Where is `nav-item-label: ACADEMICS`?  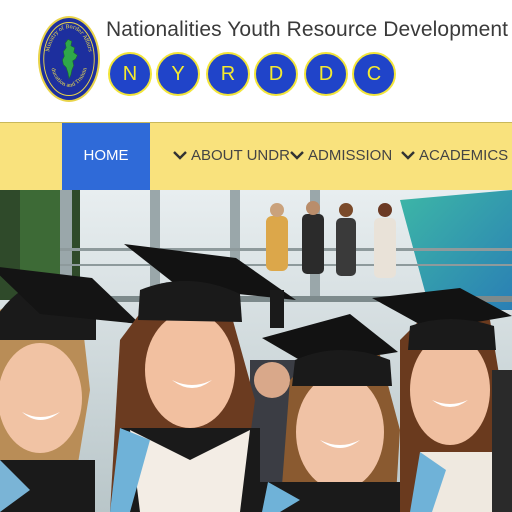 nav-item-label: ACADEMICS is located at coordinates (464, 155).